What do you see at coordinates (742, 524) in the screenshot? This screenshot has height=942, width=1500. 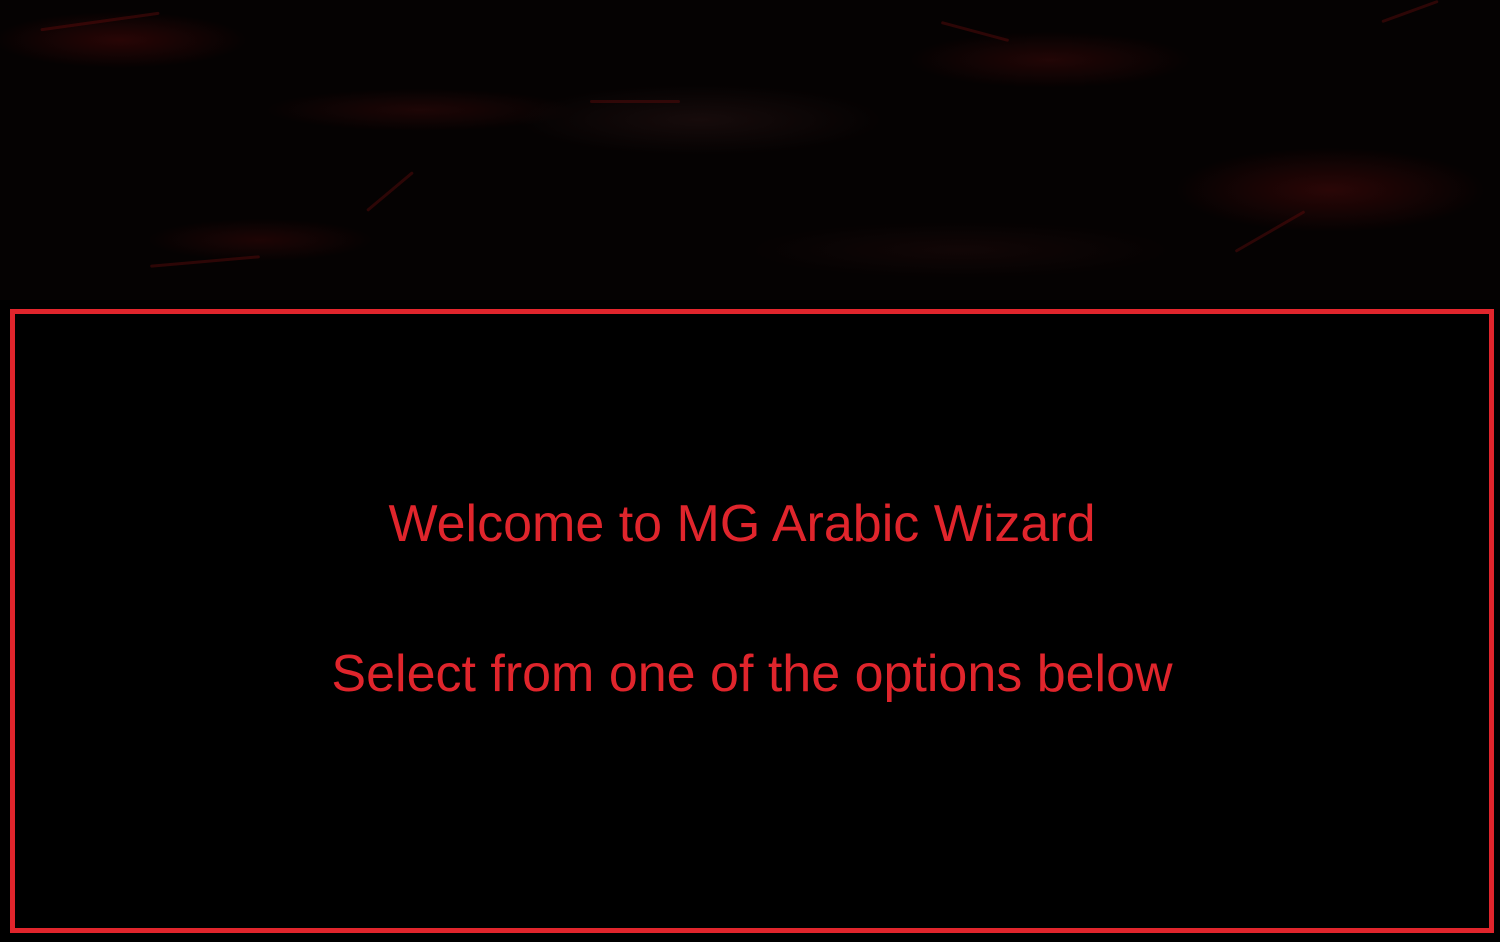 I see `welcome-heading: Welcome to MG Arabic Wizard` at bounding box center [742, 524].